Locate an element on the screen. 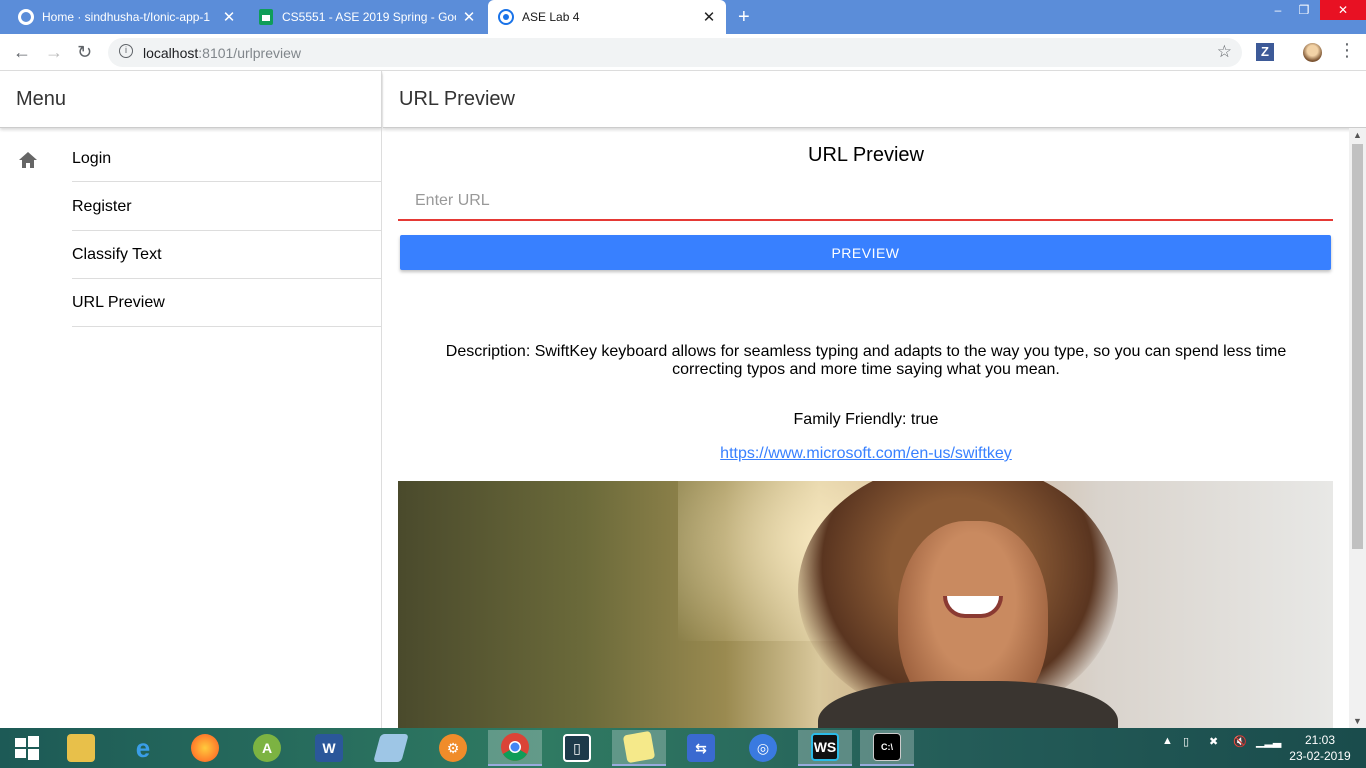 The height and width of the screenshot is (768, 1366). browser-globe-icon: ◎ is located at coordinates (763, 748).